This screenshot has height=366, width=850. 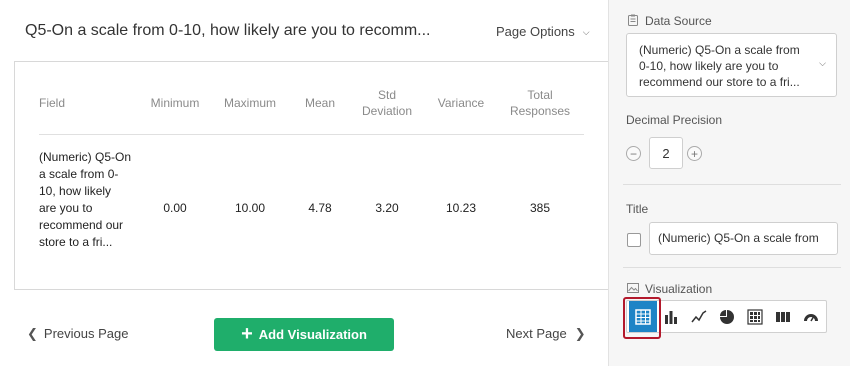 I want to click on column-header-total-line-1: Total, so click(x=540, y=95).